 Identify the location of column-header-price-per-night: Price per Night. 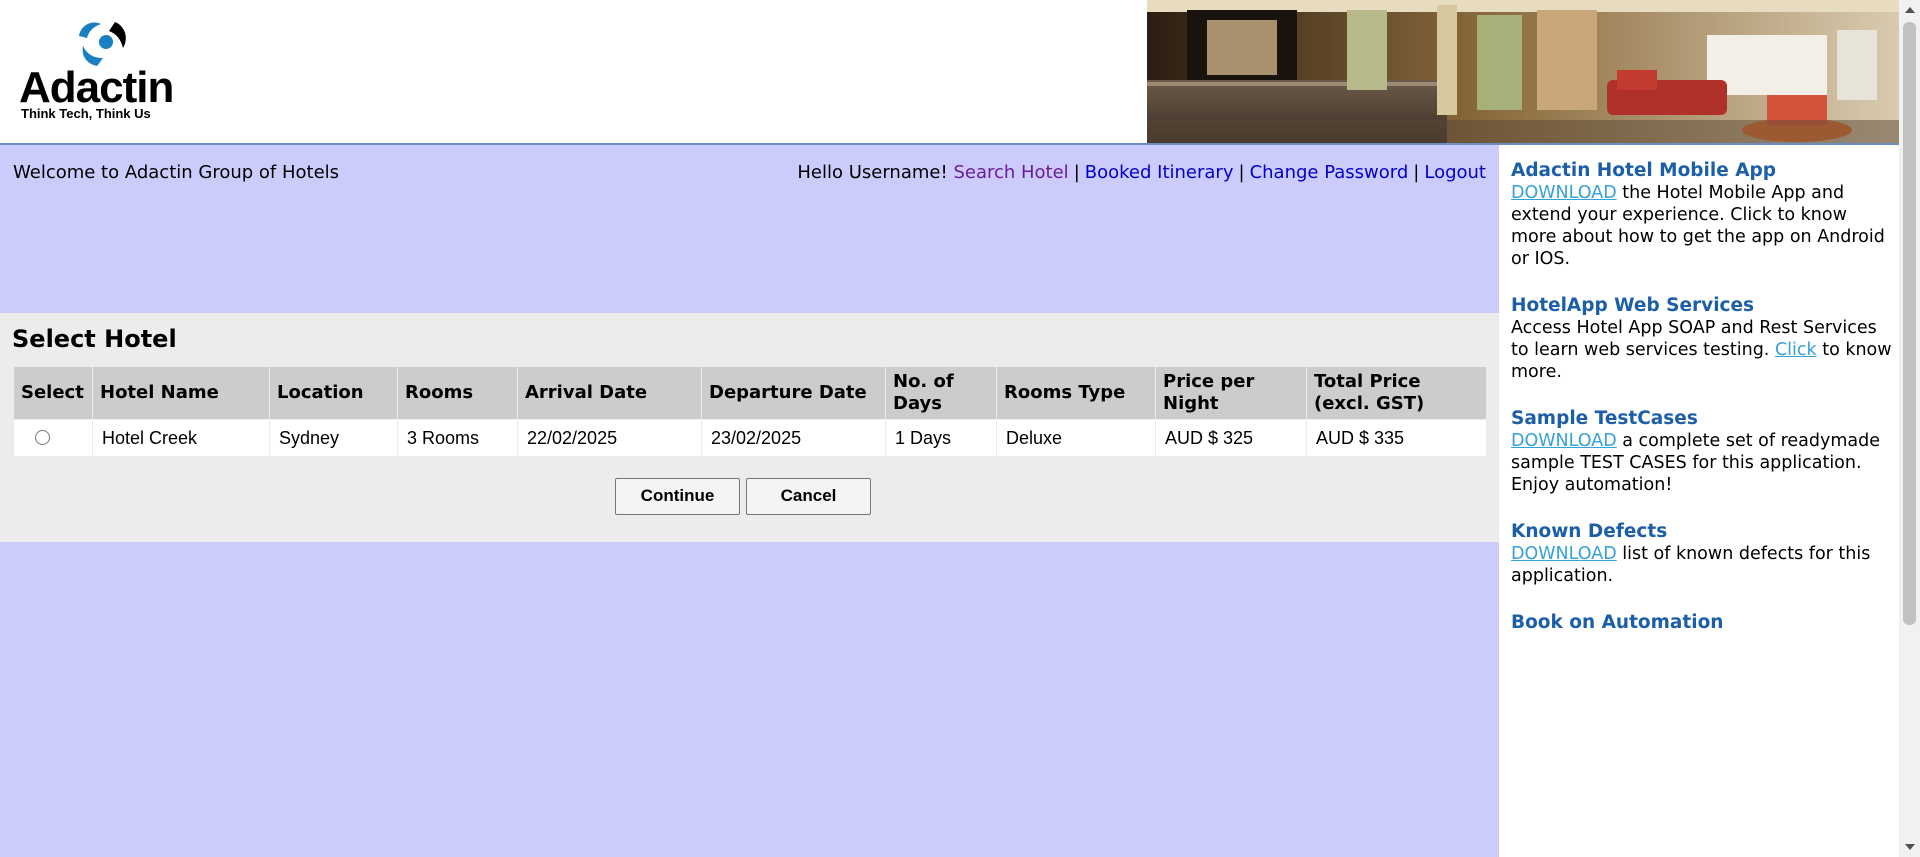
(1231, 393).